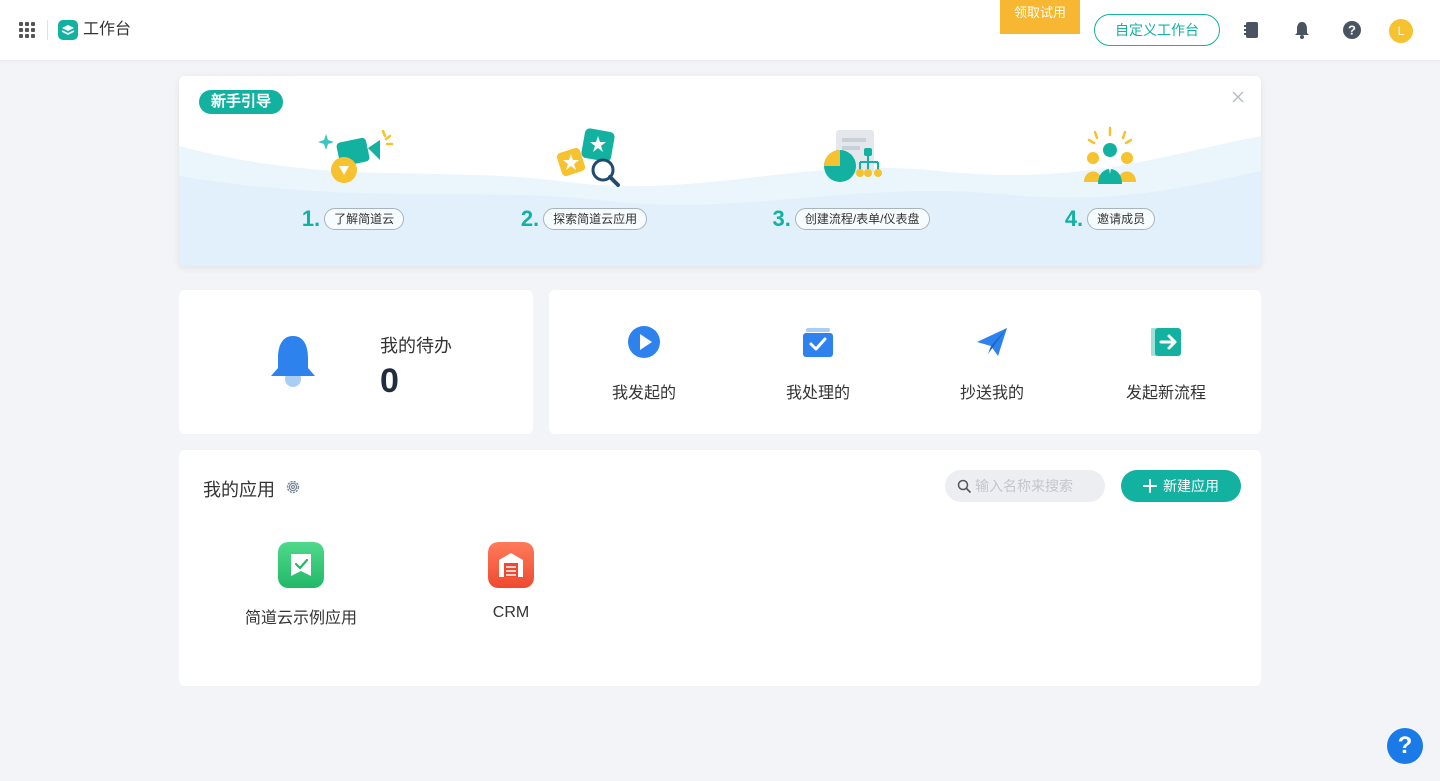 The height and width of the screenshot is (781, 1440). I want to click on close-icon, so click(1238, 97).